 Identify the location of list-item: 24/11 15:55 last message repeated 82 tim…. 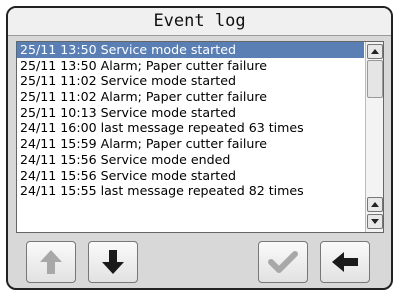
(190, 191).